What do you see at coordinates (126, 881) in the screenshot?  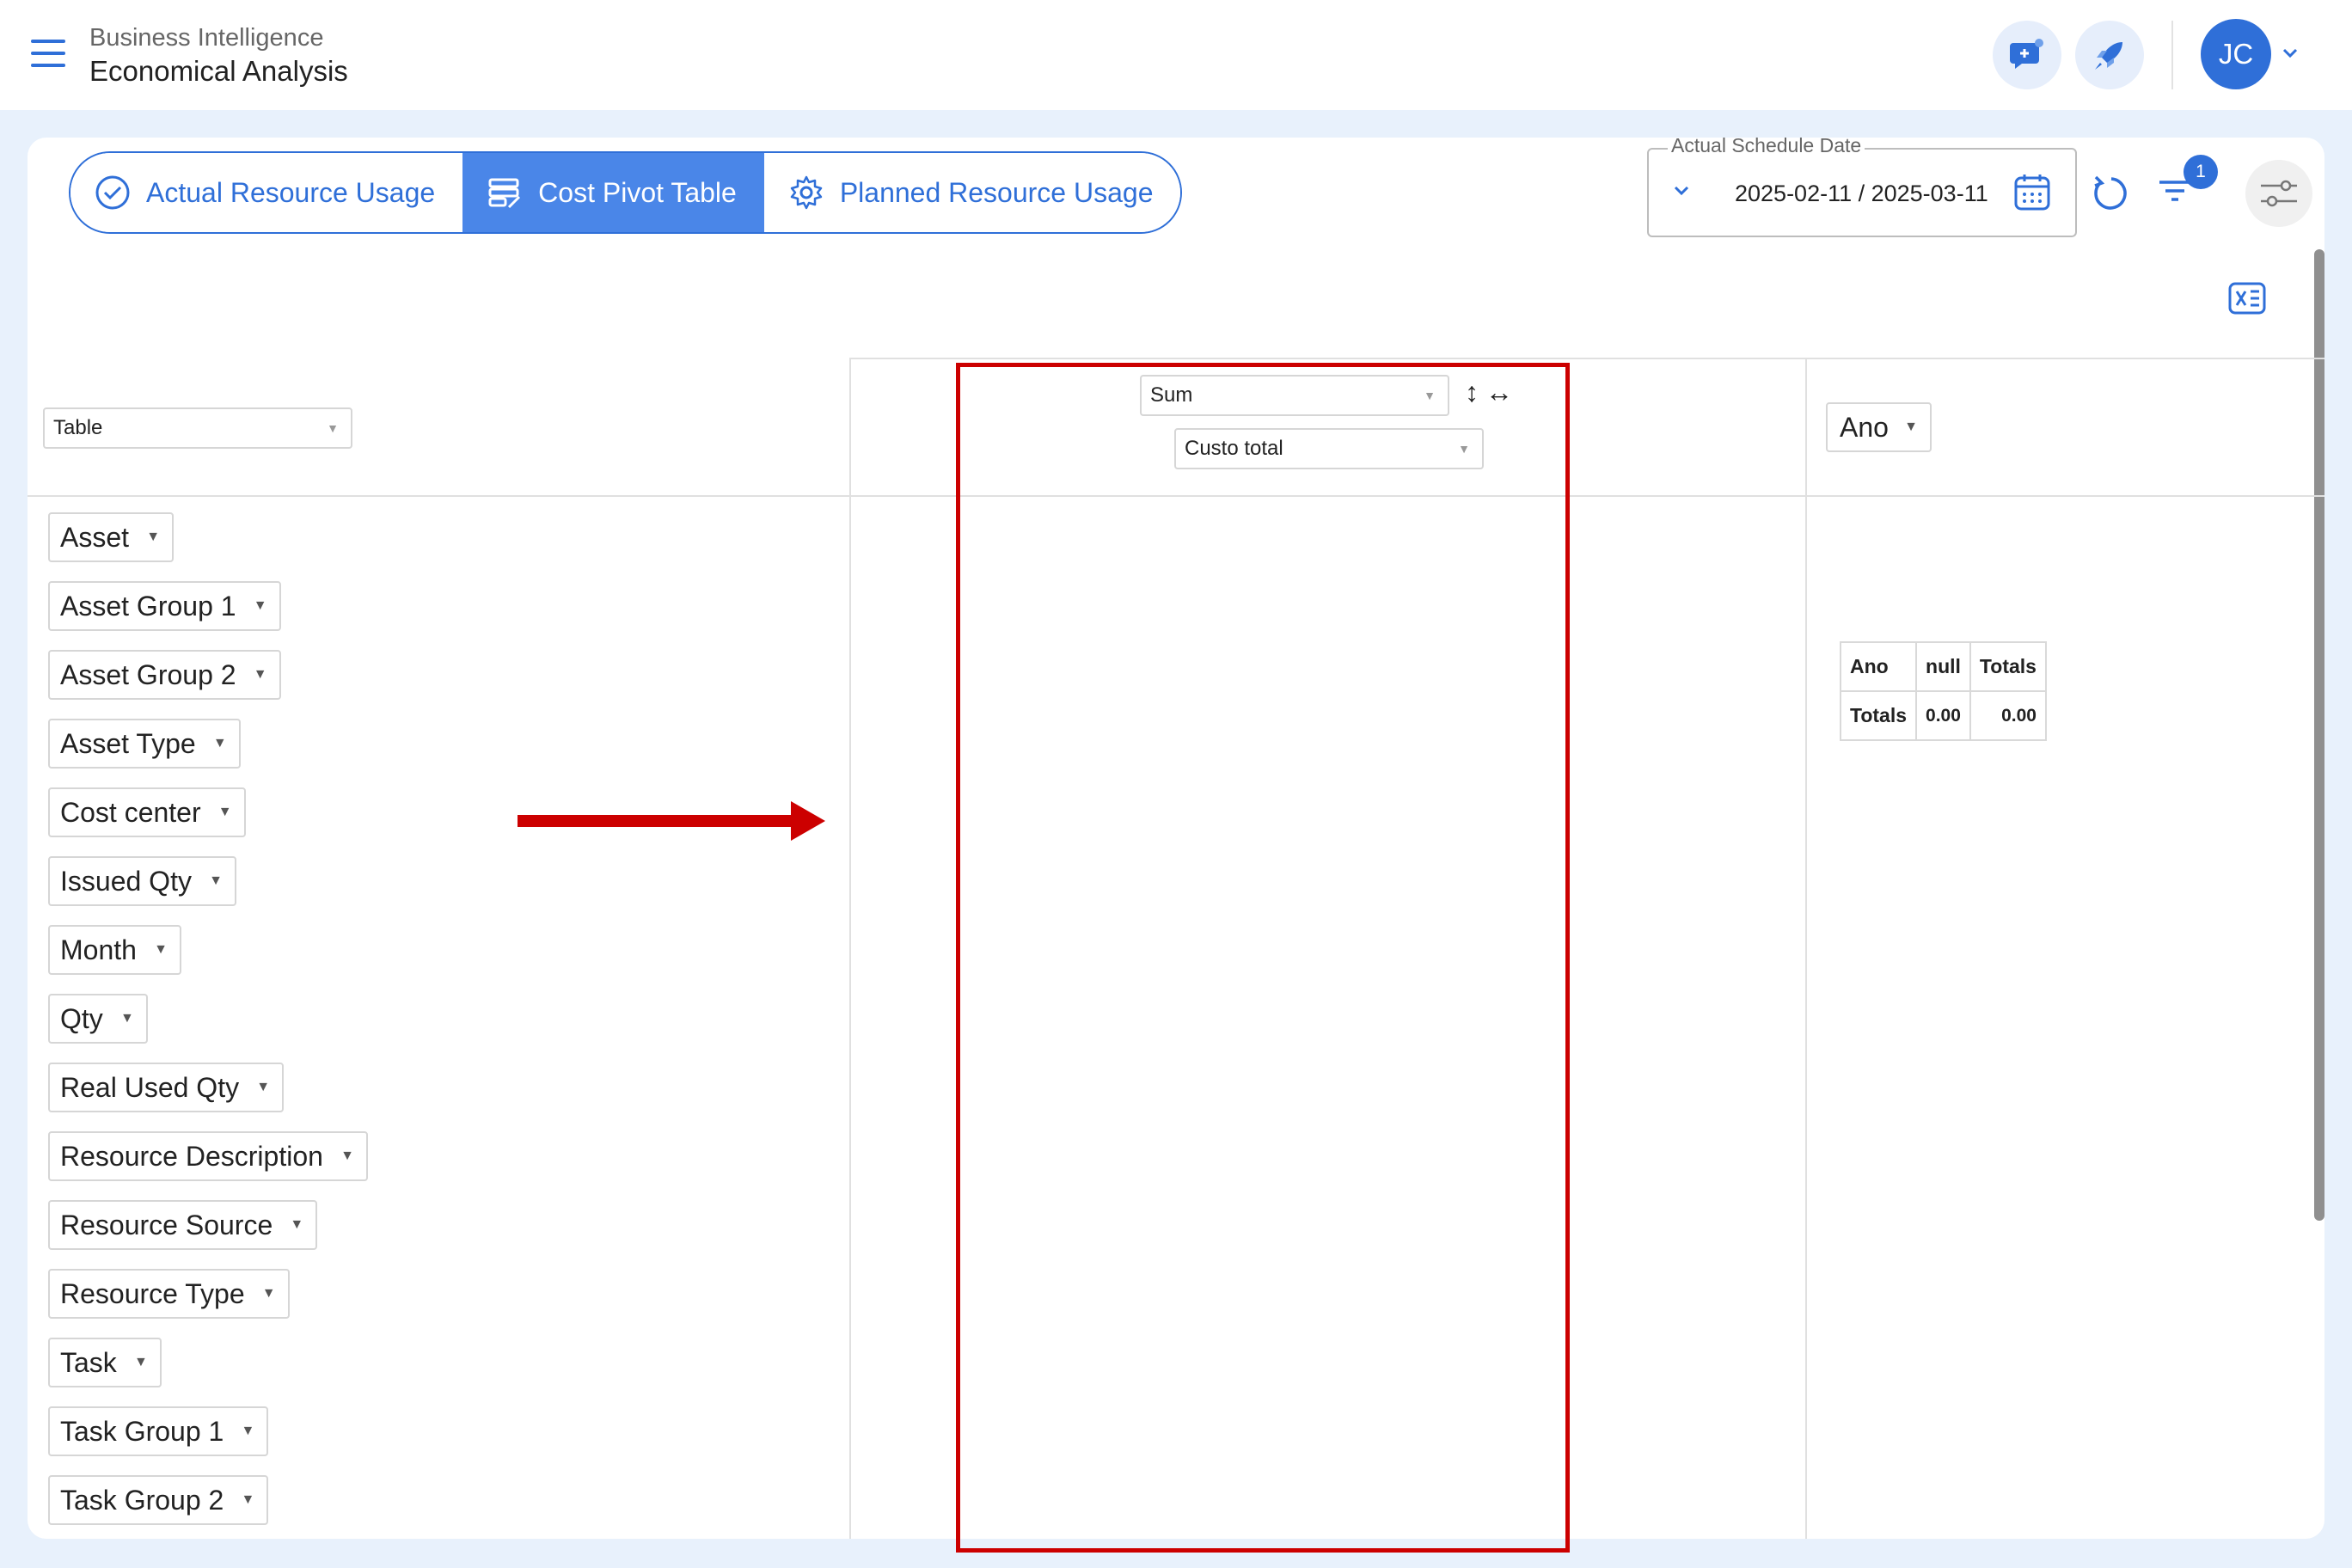 I see `attr-label: Issued Qty` at bounding box center [126, 881].